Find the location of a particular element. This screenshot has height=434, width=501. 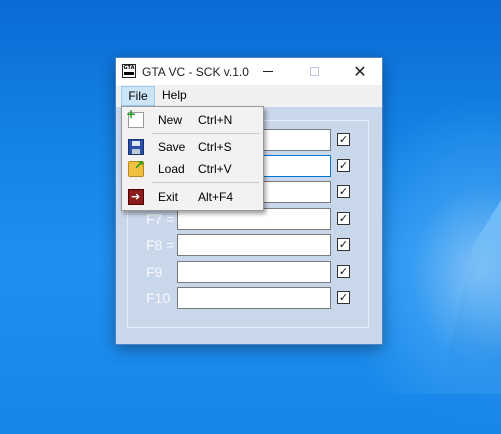

menu-item-new: + New Ctrl+N is located at coordinates (192, 119).